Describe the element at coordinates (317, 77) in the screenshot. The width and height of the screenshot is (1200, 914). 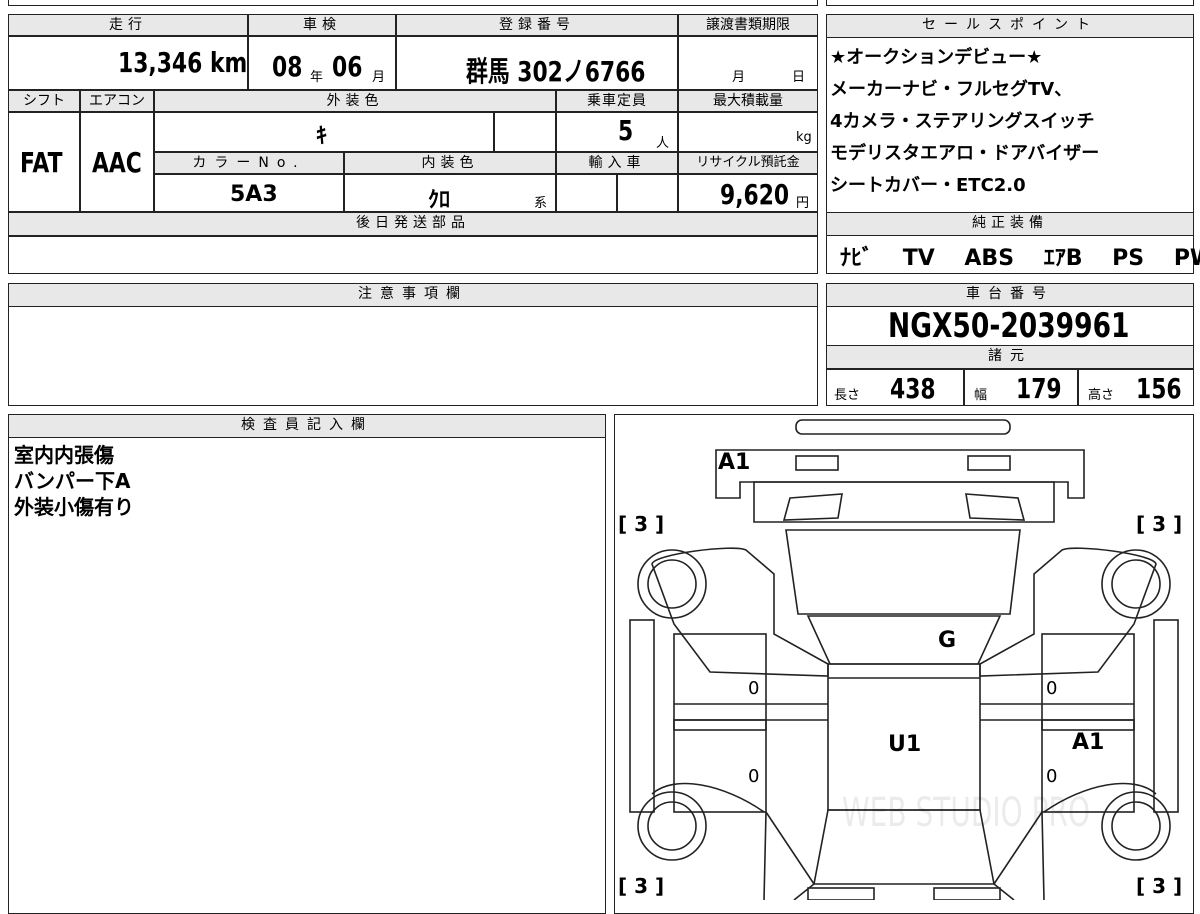
I see `inspection-year-unit: 年` at that location.